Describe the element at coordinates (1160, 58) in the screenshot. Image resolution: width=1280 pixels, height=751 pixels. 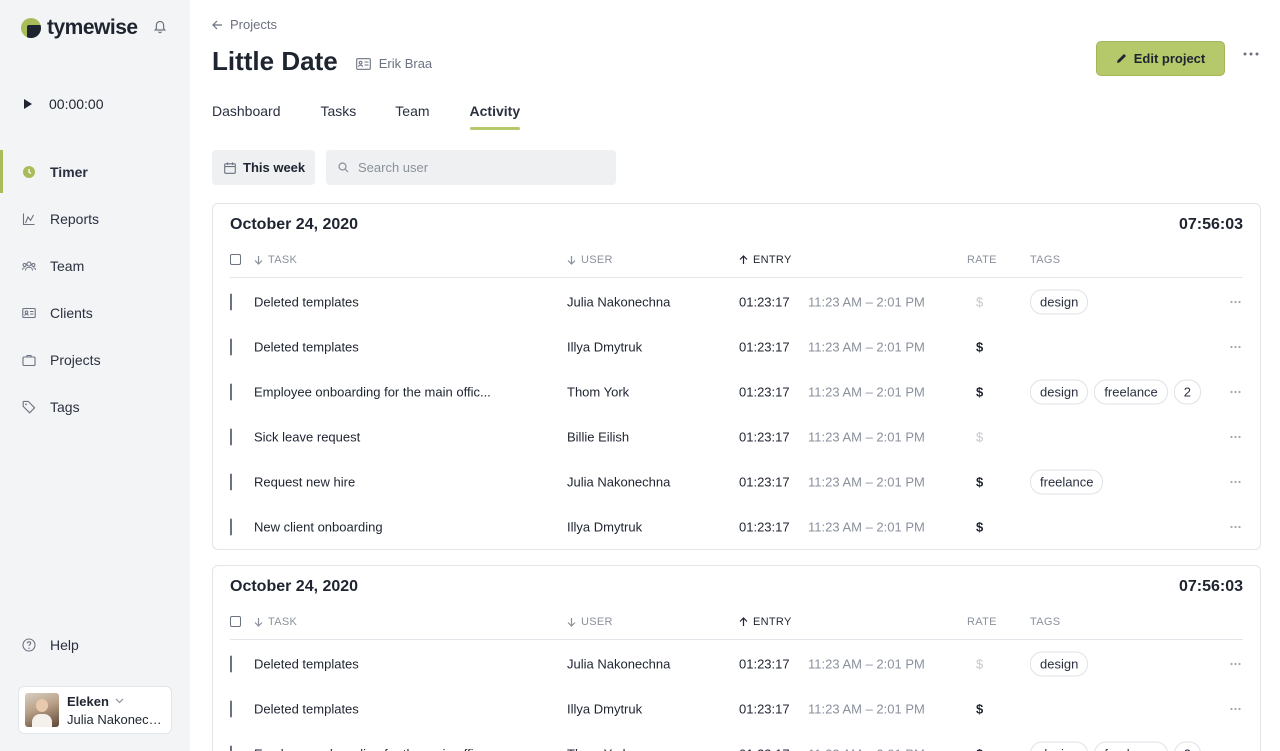
I see `edit-project-button: Edit project` at that location.